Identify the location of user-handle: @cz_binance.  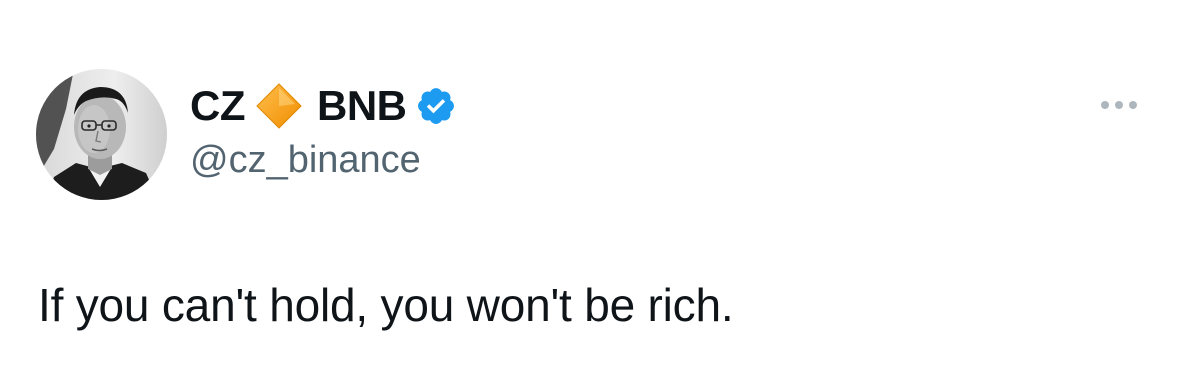
(323, 160).